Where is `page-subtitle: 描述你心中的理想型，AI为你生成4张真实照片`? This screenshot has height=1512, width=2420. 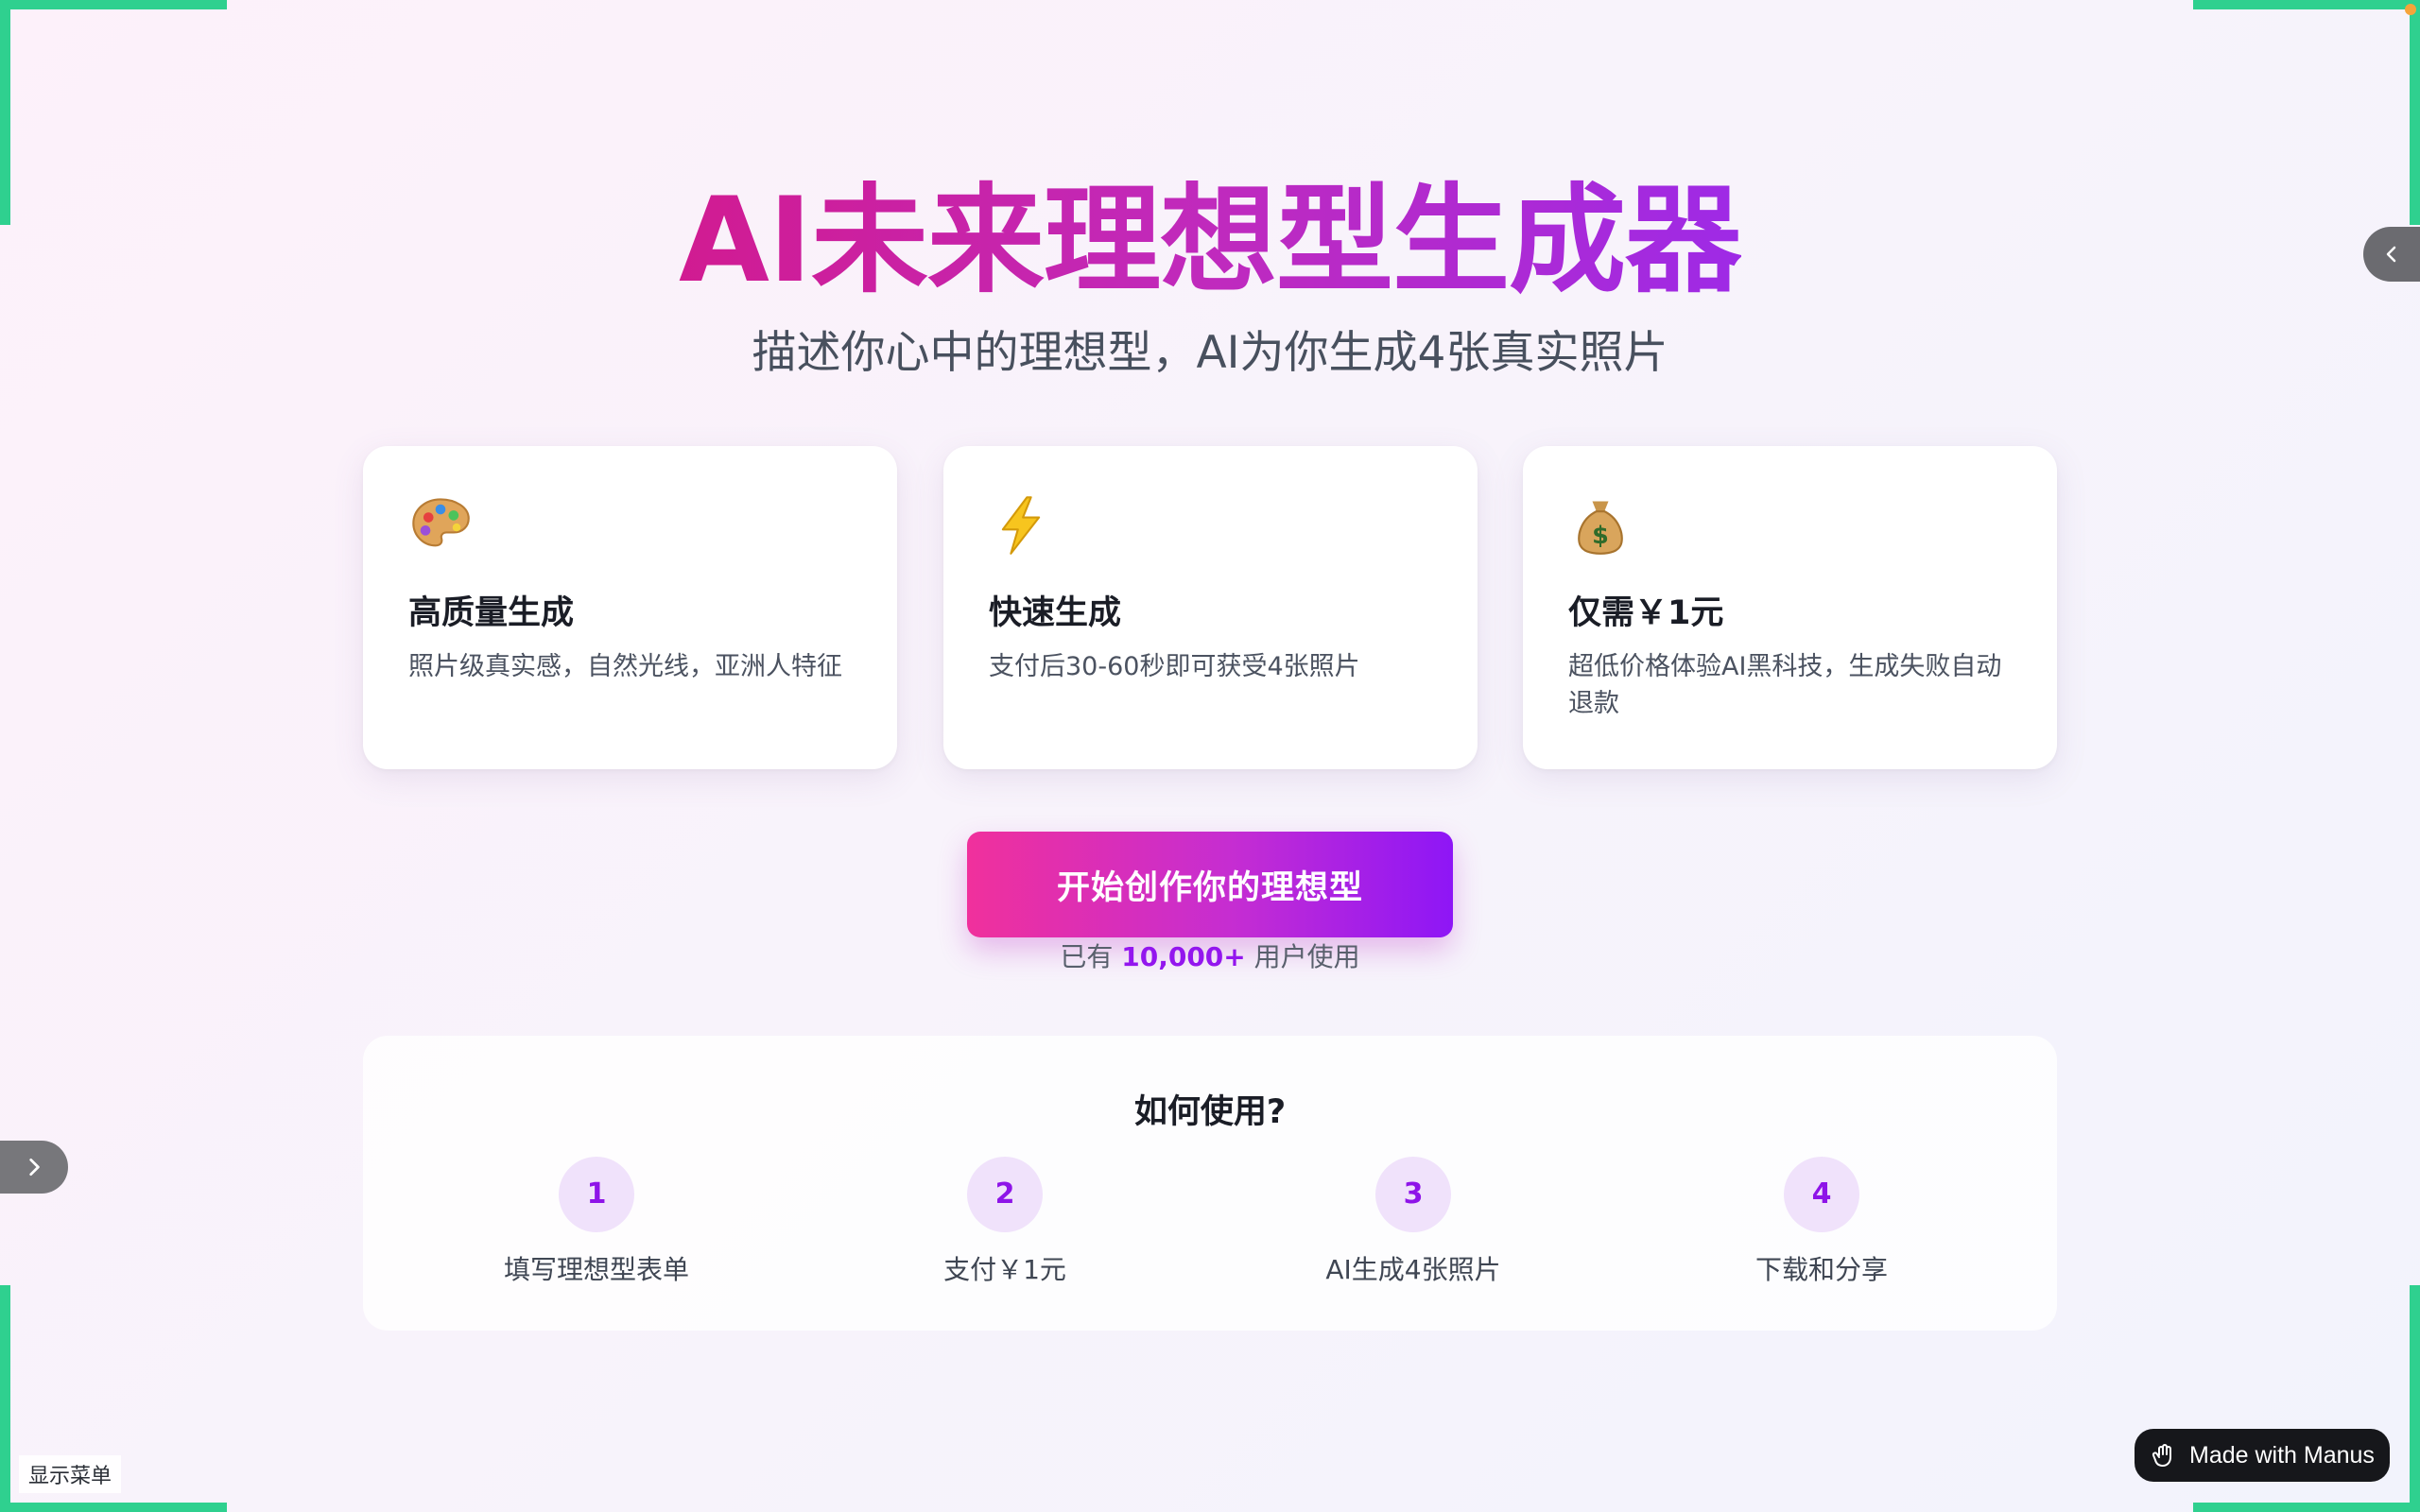
page-subtitle: 描述你心中的理想型，AI为你生成4张真实照片 is located at coordinates (1210, 353).